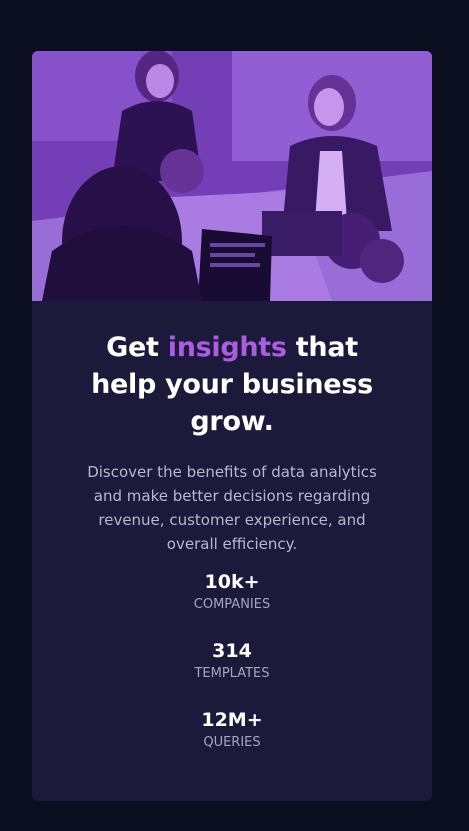 Image resolution: width=469 pixels, height=831 pixels. What do you see at coordinates (232, 673) in the screenshot?
I see `stat-label: TEMPLATES` at bounding box center [232, 673].